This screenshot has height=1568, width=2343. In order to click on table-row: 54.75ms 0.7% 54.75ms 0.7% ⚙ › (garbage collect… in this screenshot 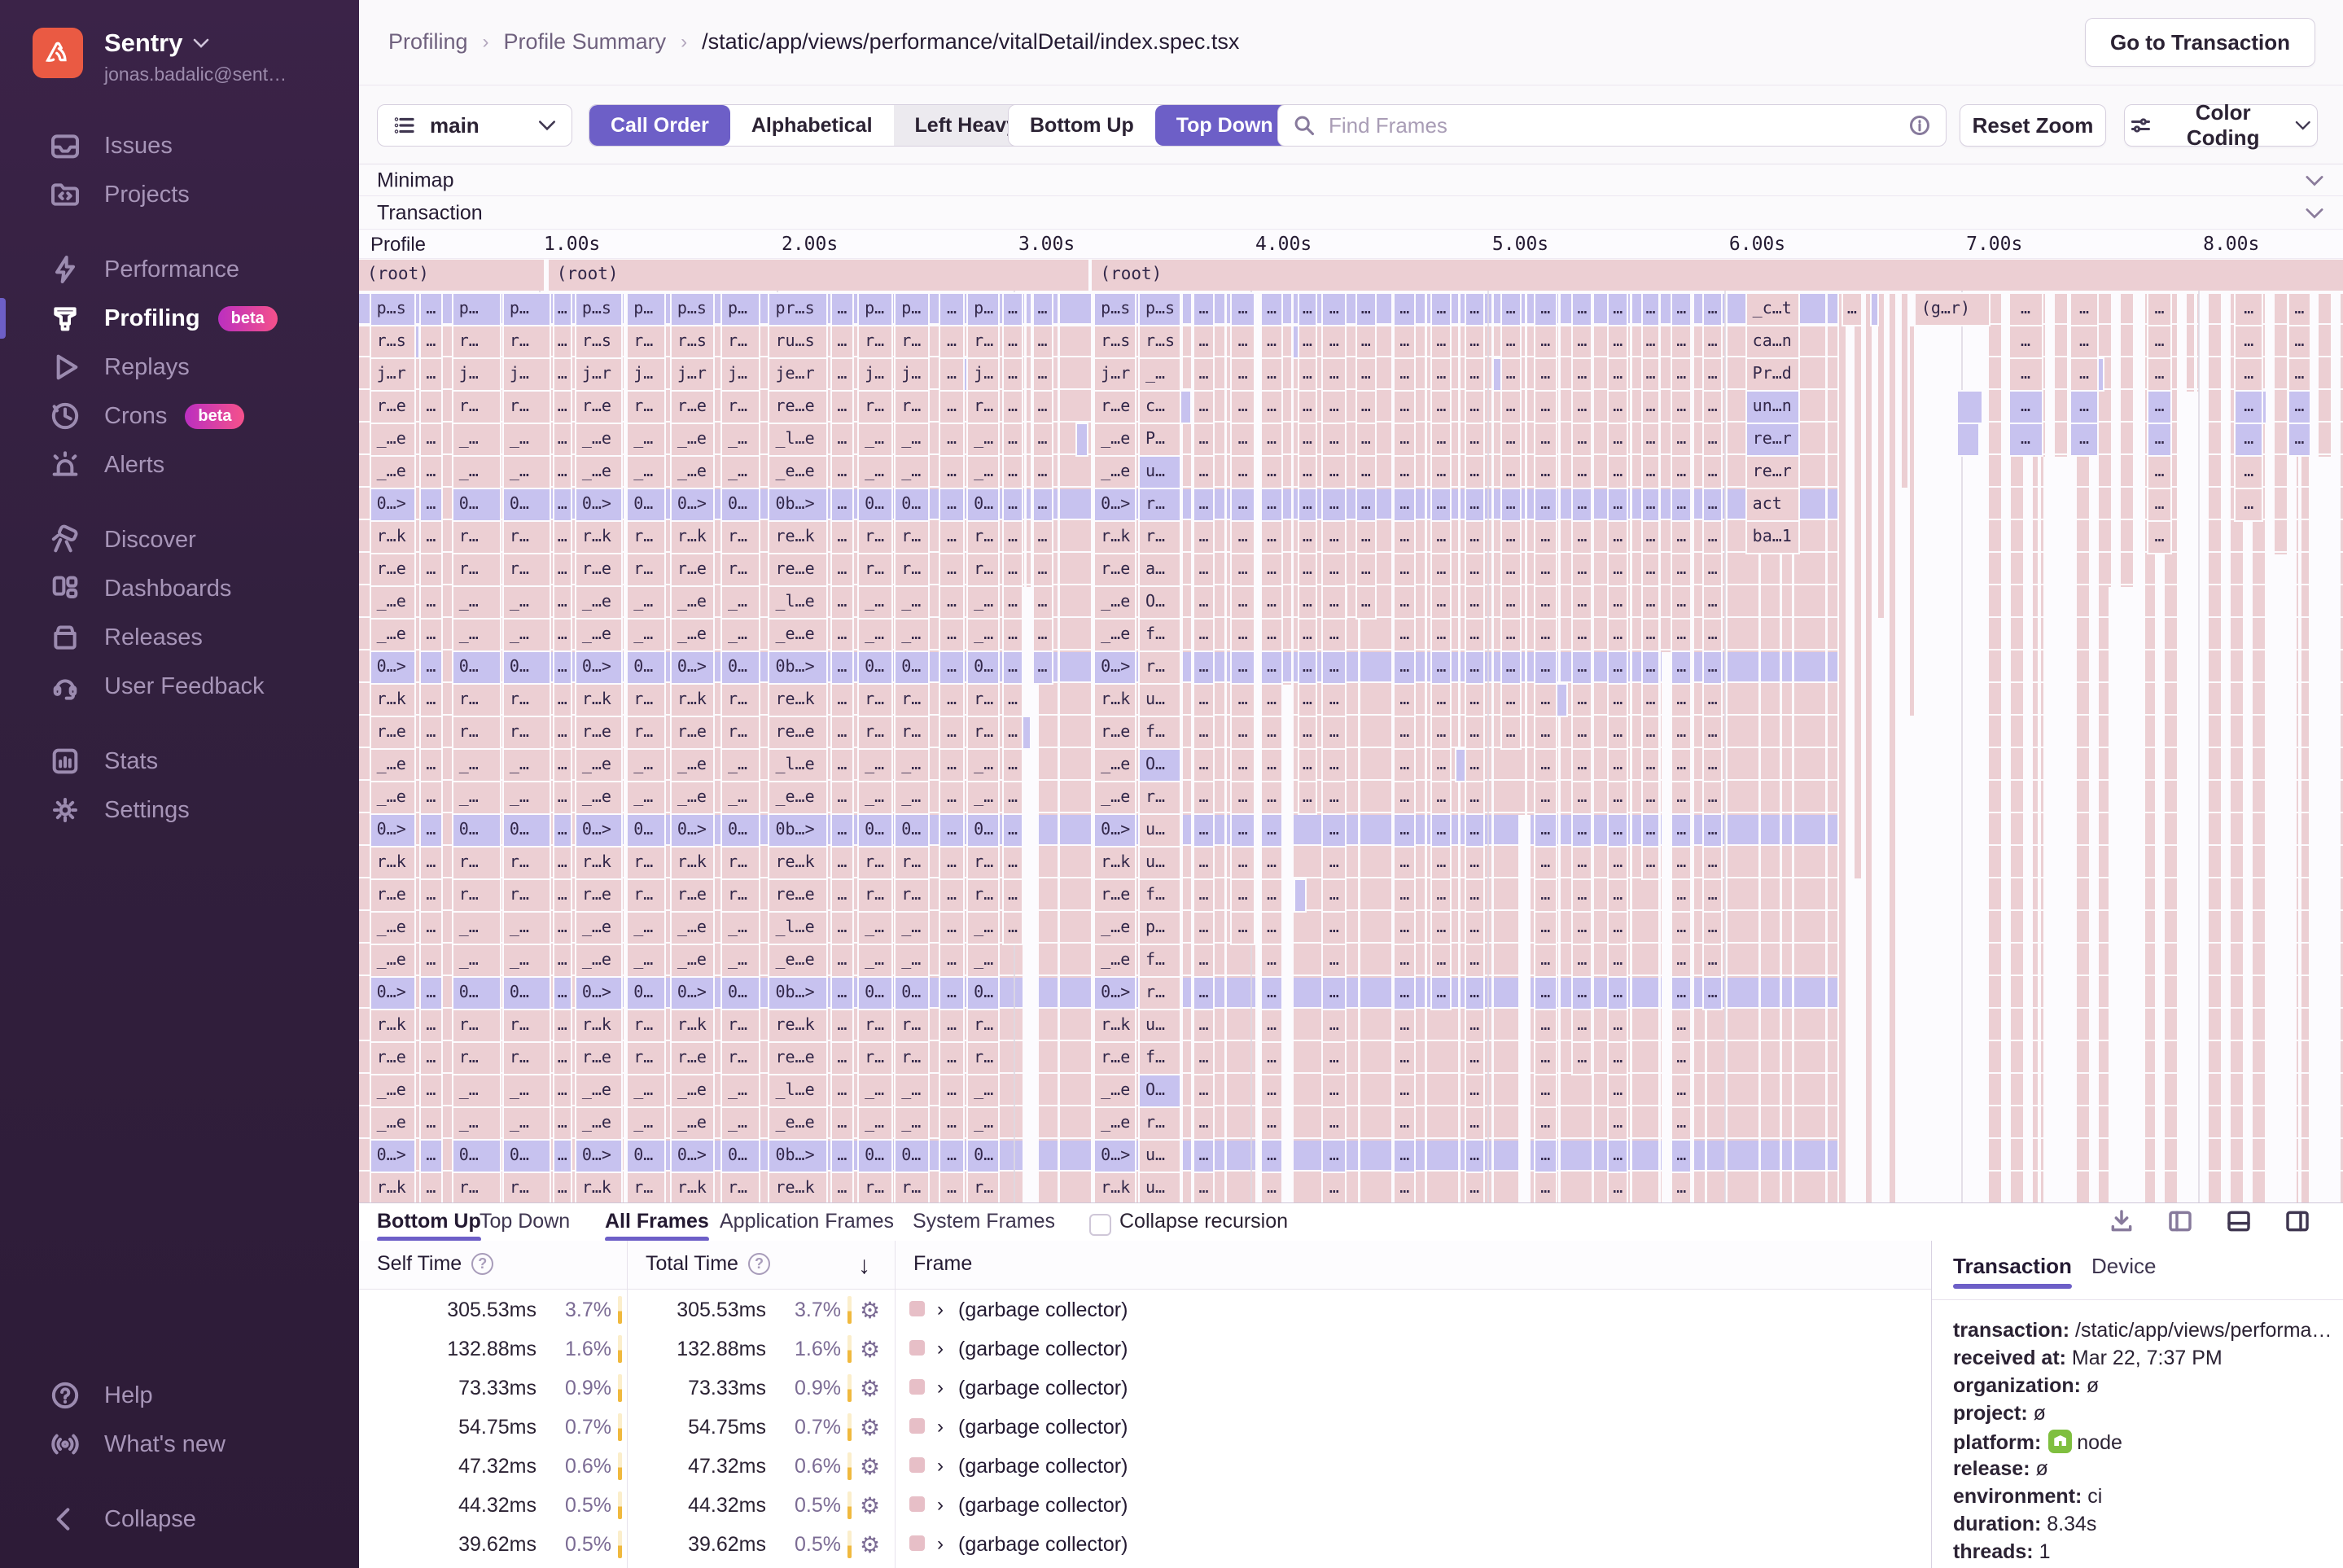, I will do `click(1145, 1428)`.